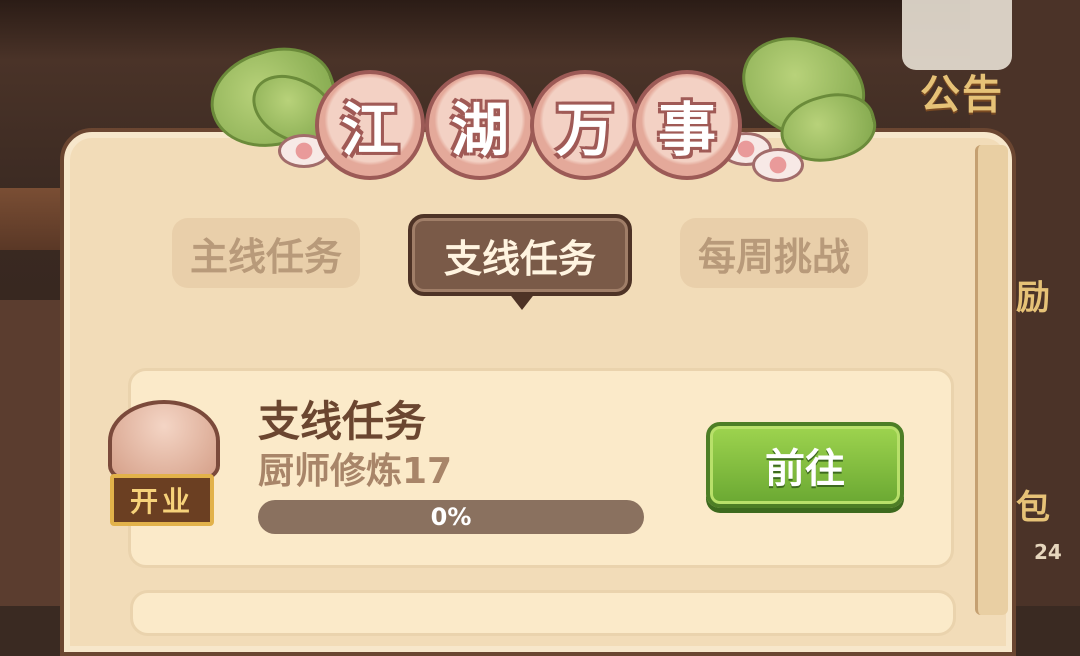 This screenshot has height=656, width=1080. I want to click on open-sign-label: 开业, so click(162, 500).